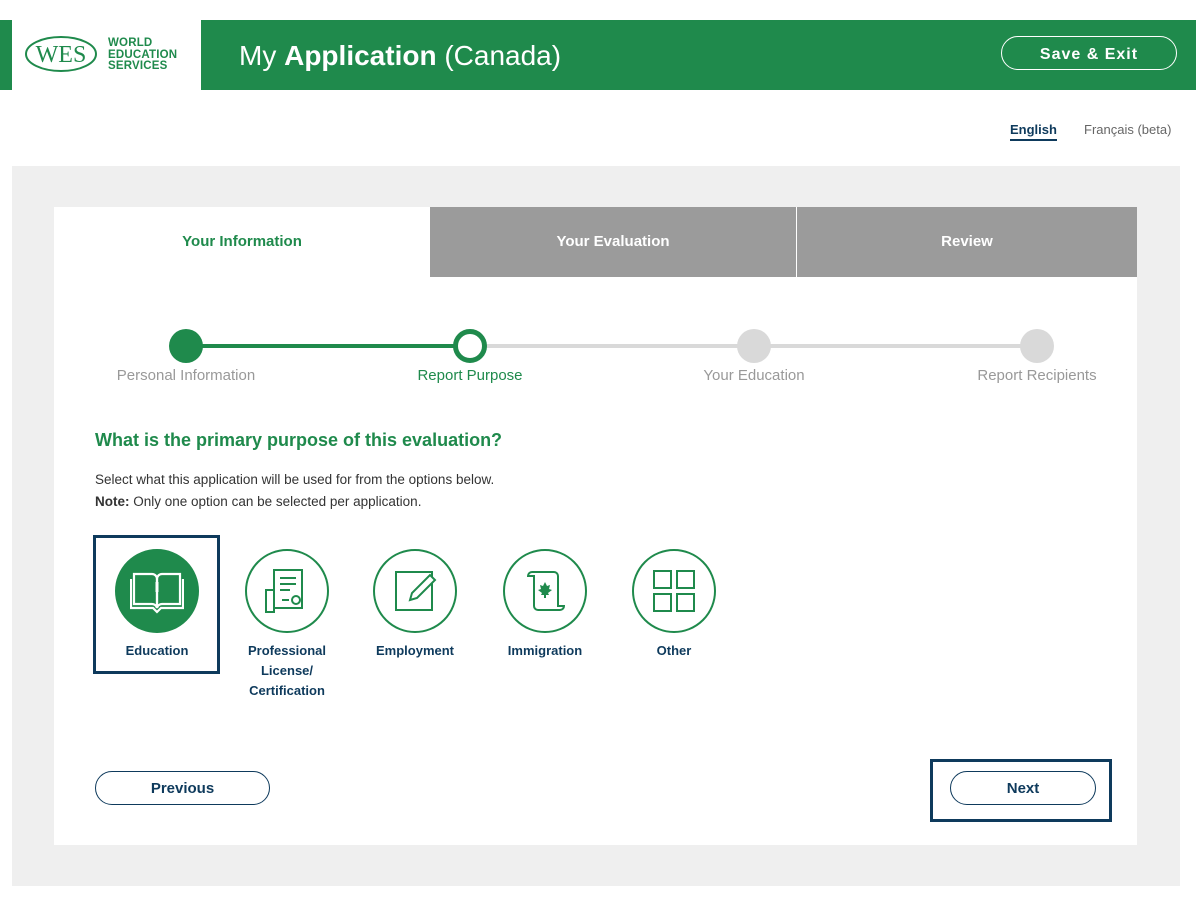 The image size is (1196, 897). What do you see at coordinates (470, 375) in the screenshot?
I see `step-label-report-purpose: Report Purpose` at bounding box center [470, 375].